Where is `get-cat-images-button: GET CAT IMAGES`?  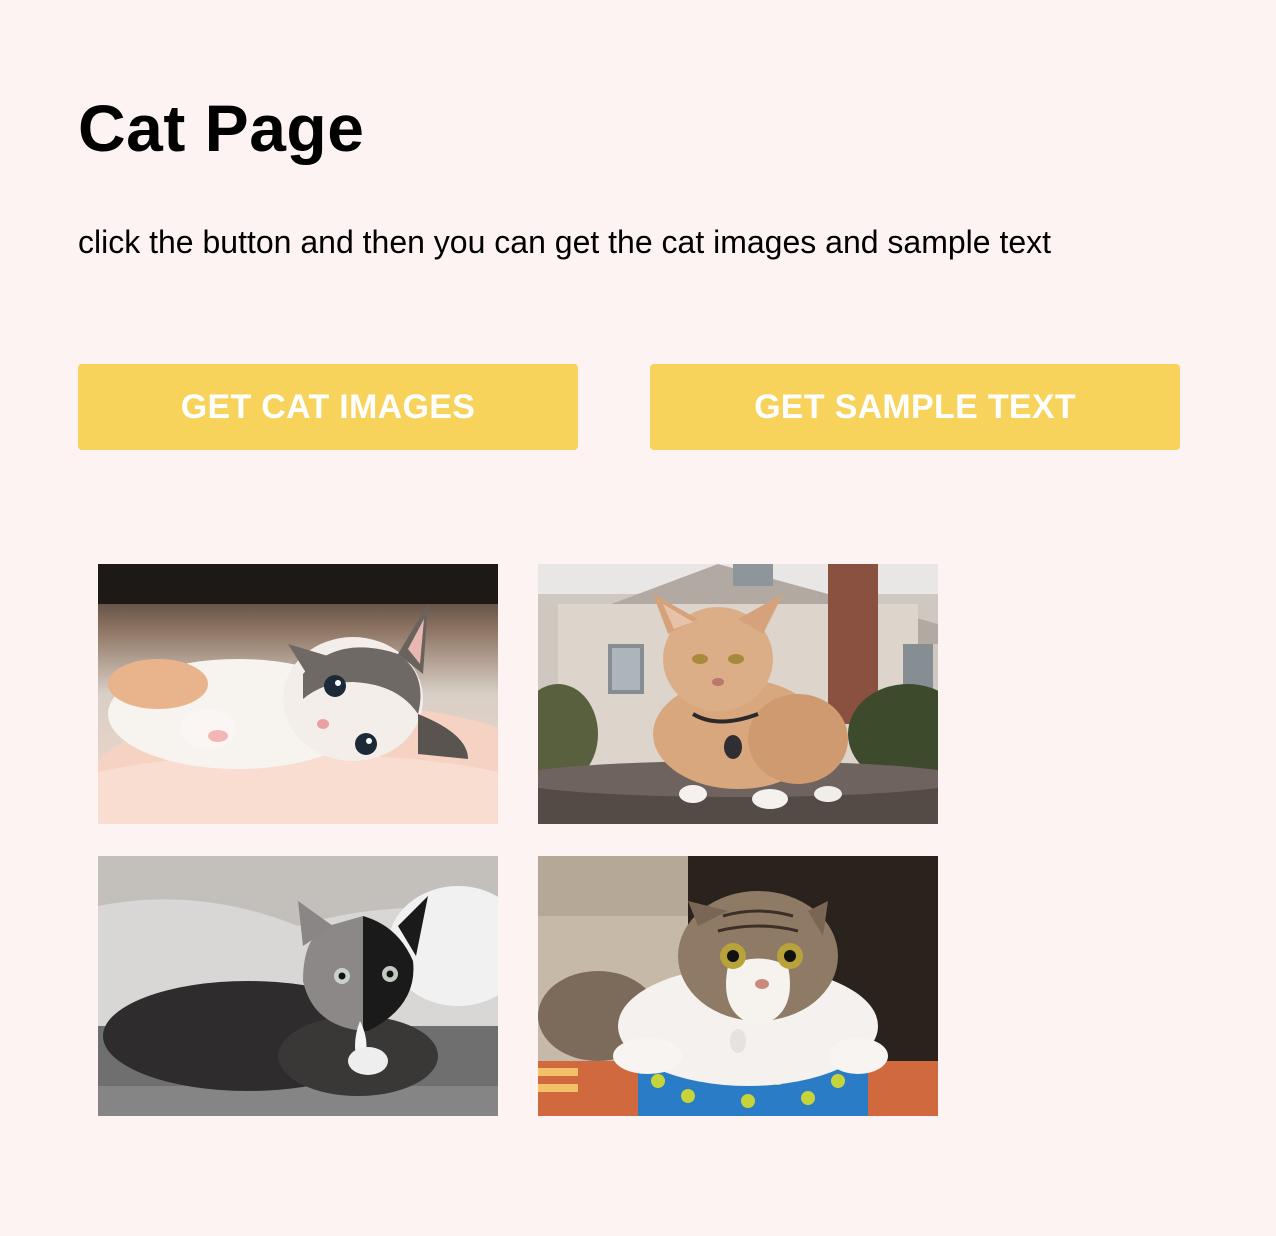 get-cat-images-button: GET CAT IMAGES is located at coordinates (328, 407).